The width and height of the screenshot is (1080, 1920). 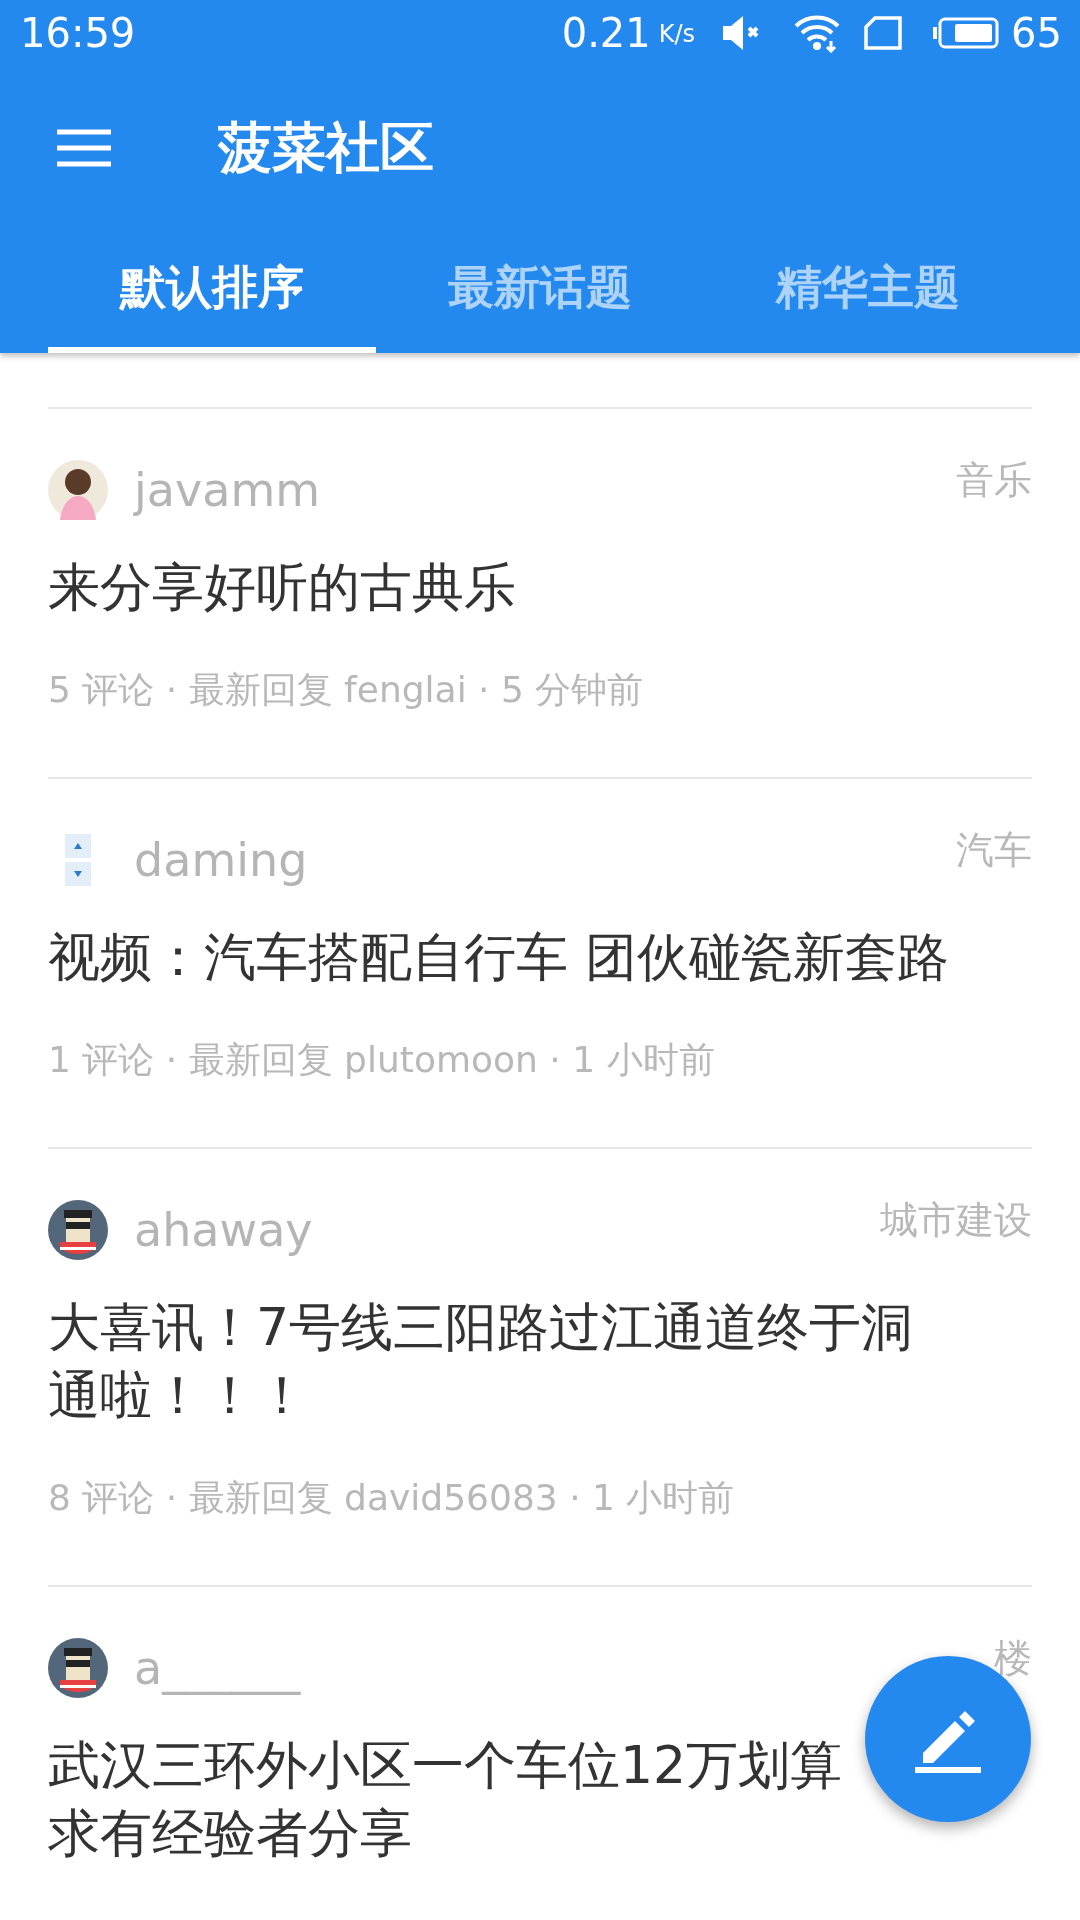 What do you see at coordinates (218, 1668) in the screenshot?
I see `username: a______` at bounding box center [218, 1668].